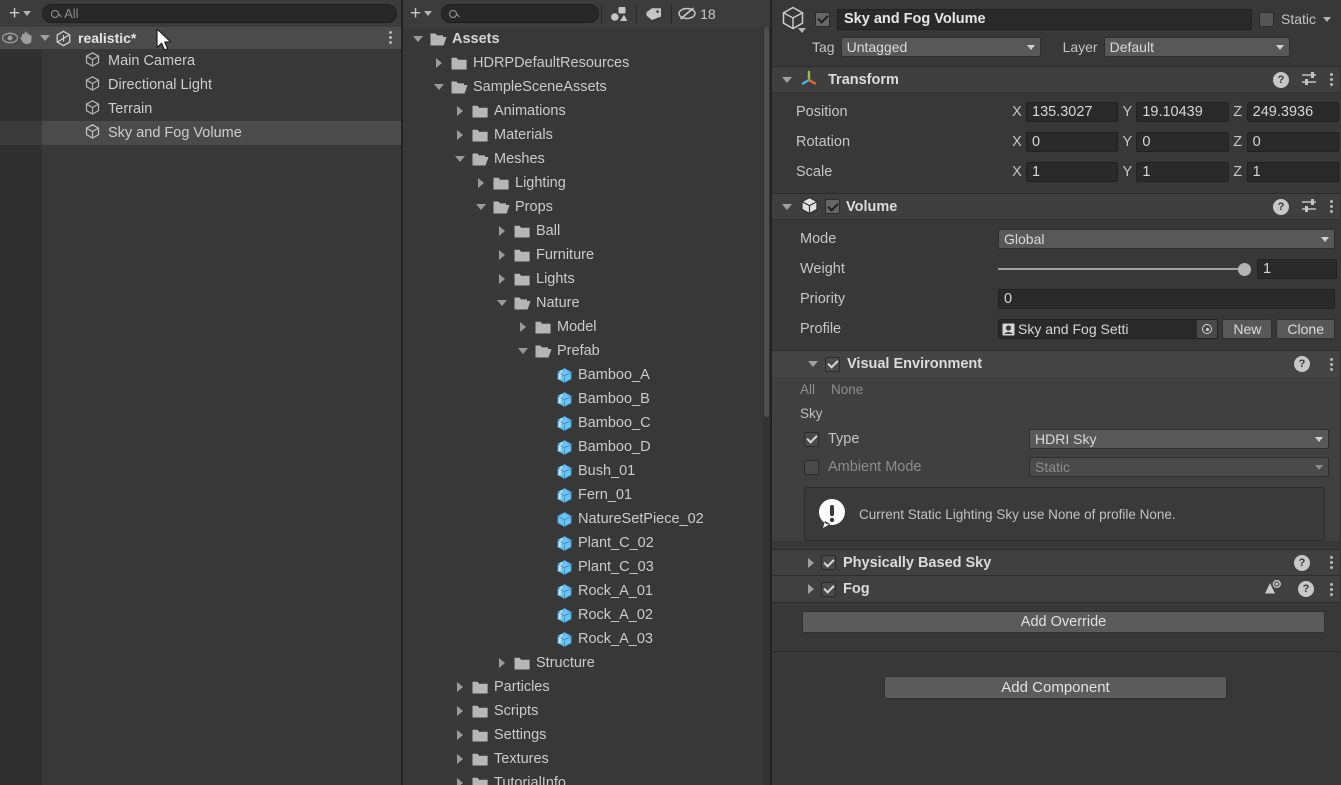 This screenshot has height=785, width=1341. Describe the element at coordinates (200, 85) in the screenshot. I see `hierarchy-item-directional-light: Directional Light` at that location.